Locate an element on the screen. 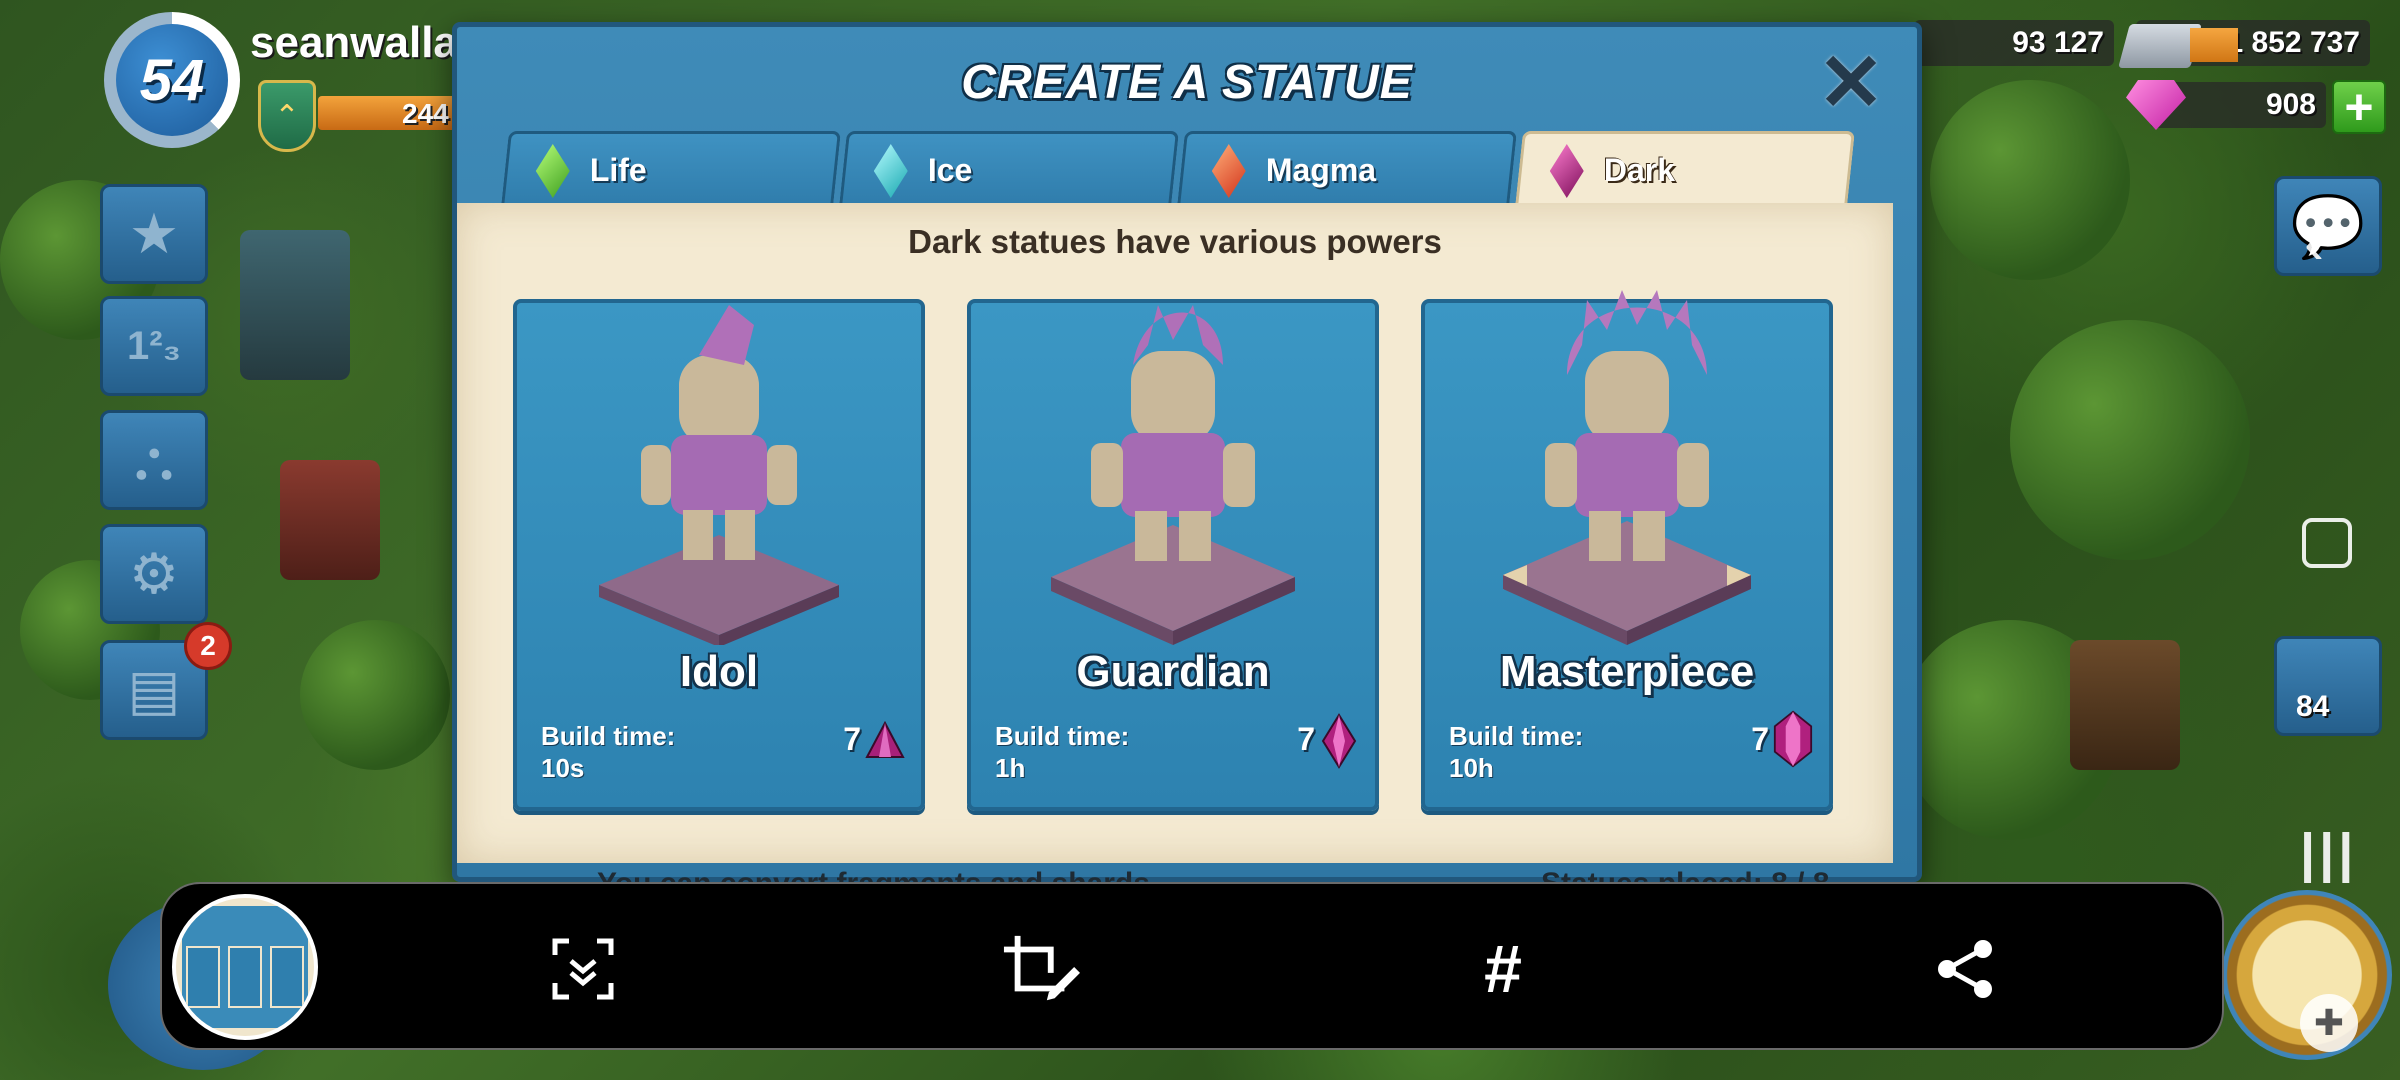 The image size is (2400, 1080). build-time-value: 1h is located at coordinates (1010, 768).